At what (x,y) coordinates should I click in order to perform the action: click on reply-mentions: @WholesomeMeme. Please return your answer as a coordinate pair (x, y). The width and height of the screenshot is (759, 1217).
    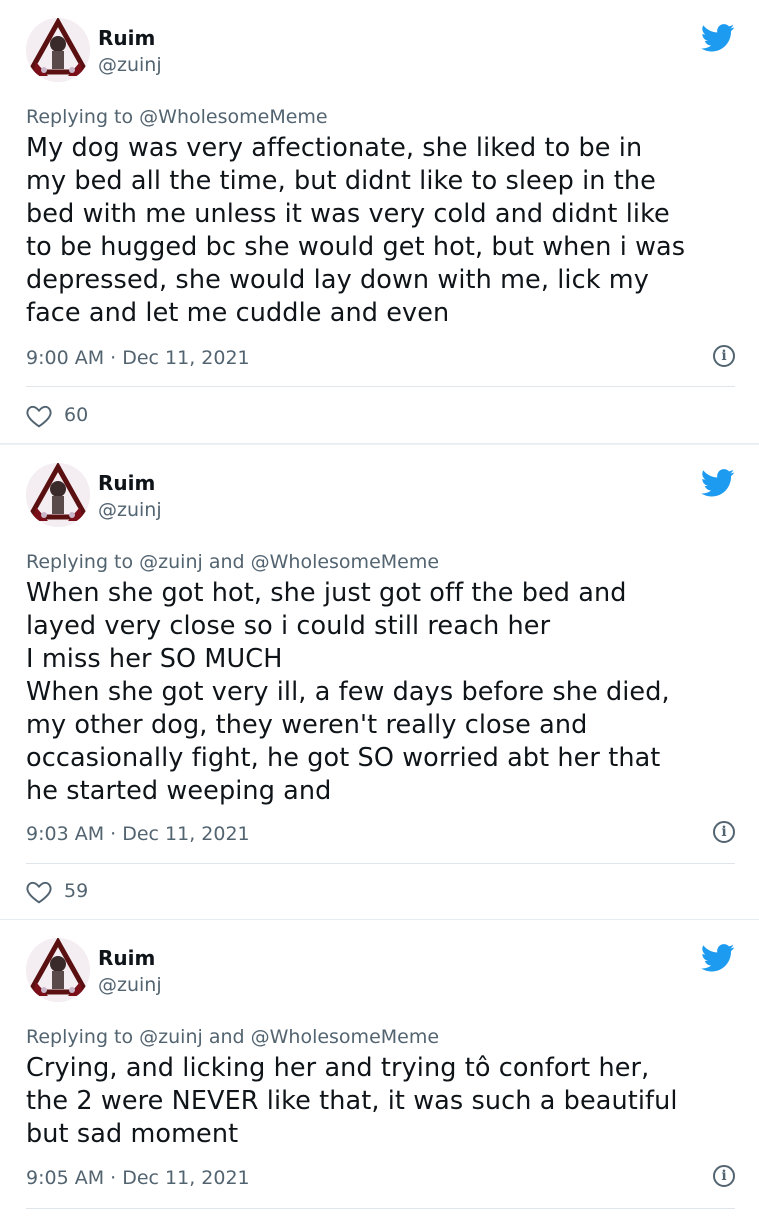
    Looking at the image, I should click on (233, 117).